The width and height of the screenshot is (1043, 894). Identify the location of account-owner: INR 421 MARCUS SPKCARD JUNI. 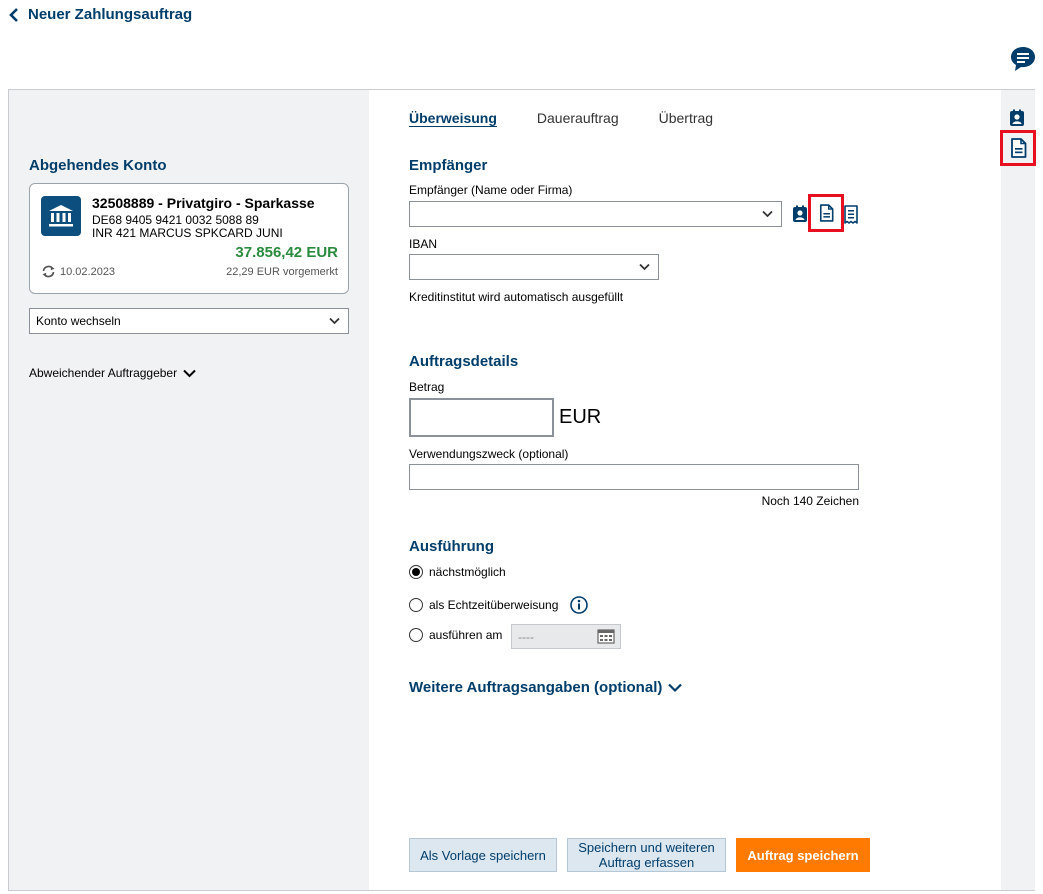
(187, 233).